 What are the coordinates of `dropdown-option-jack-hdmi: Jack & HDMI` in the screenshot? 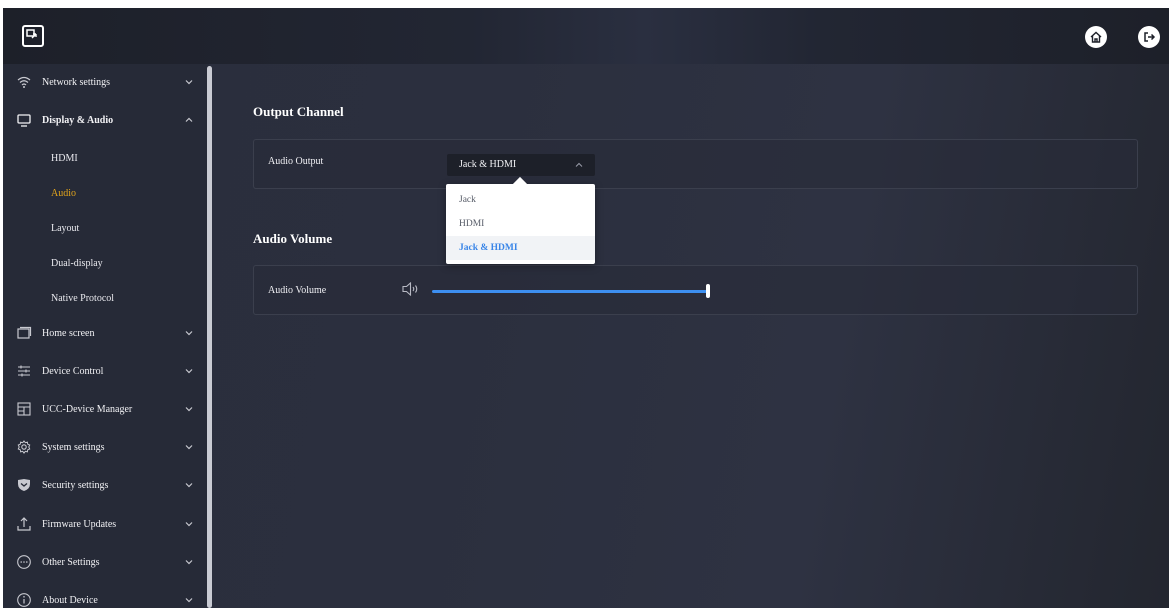 It's located at (520, 248).